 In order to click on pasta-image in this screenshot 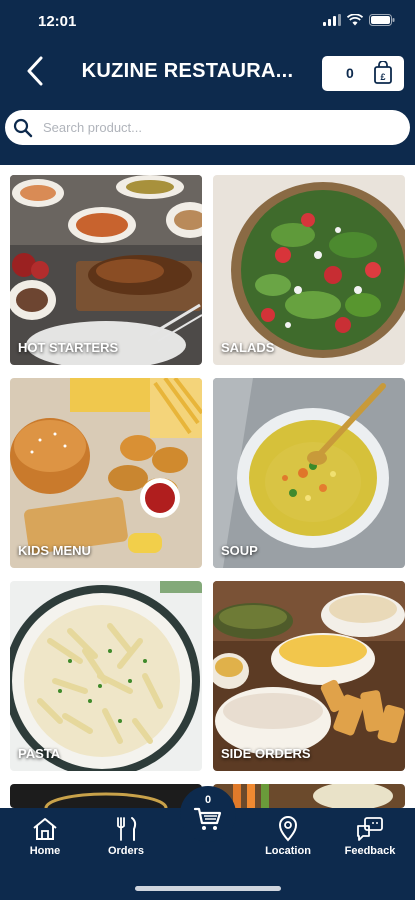, I will do `click(106, 676)`.